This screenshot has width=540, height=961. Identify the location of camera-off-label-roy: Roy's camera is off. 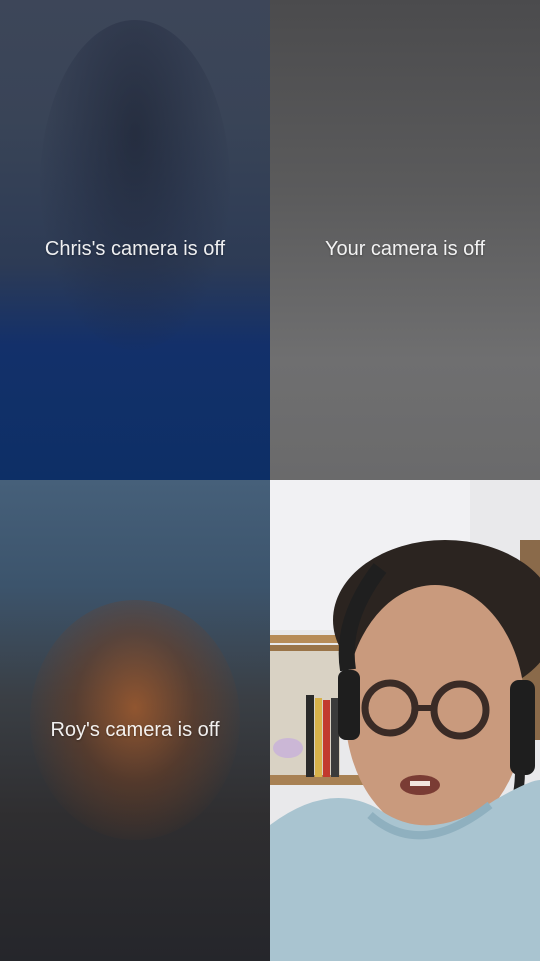
(135, 730).